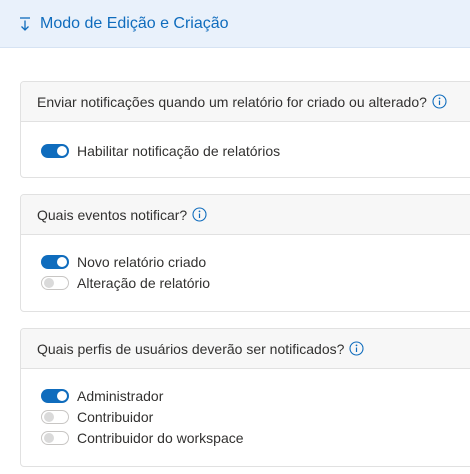 This screenshot has width=470, height=474. Describe the element at coordinates (120, 395) in the screenshot. I see `option-label: Administrador` at that location.